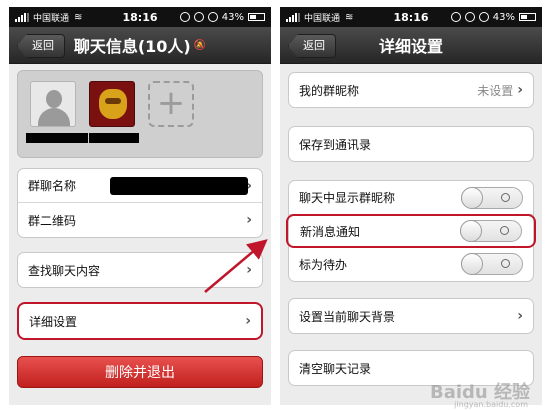  Describe the element at coordinates (411, 198) in the screenshot. I see `show-nickname-row: 聊天中显示群昵称` at that location.